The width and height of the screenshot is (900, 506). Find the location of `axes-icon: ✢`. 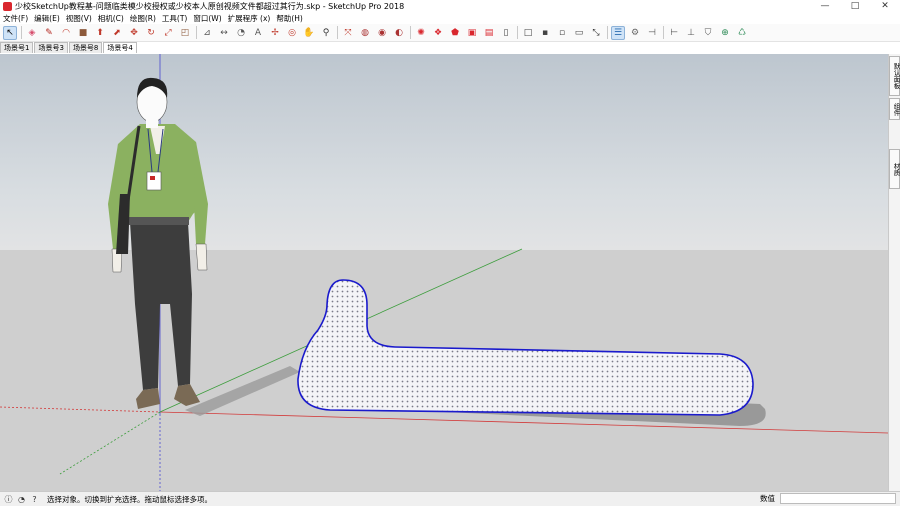

axes-icon: ✢ is located at coordinates (275, 33).